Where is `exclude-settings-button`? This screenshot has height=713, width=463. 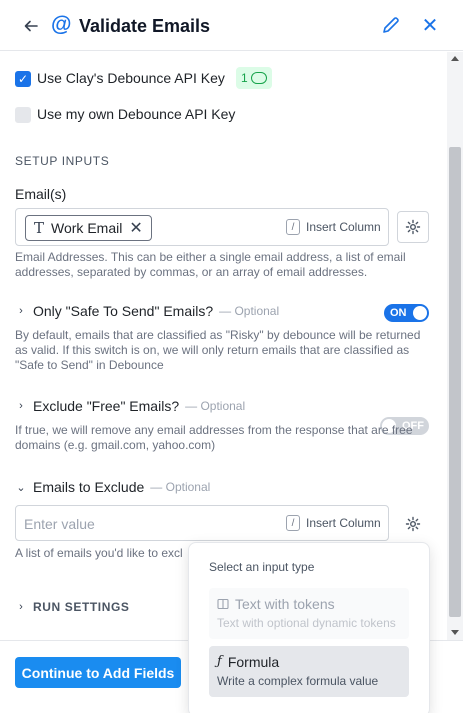
exclude-settings-button is located at coordinates (413, 524).